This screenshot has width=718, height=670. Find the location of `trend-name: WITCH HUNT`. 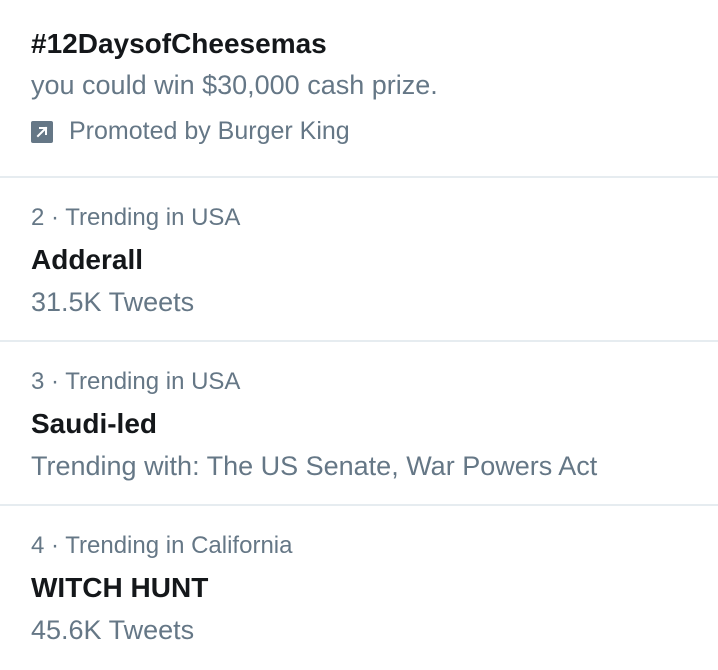

trend-name: WITCH HUNT is located at coordinates (120, 587).